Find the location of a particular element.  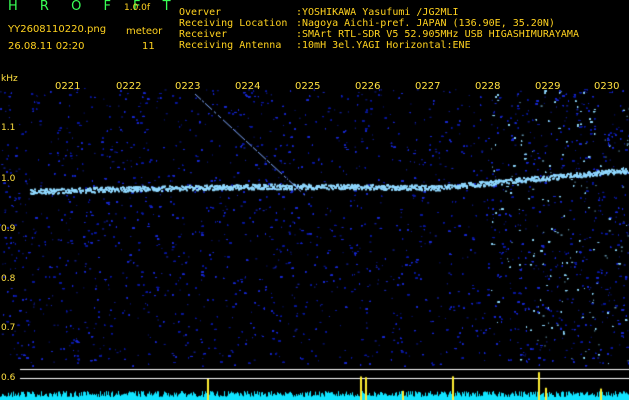

observer-row: Overver :YOSHIKAWA Yasufumi /JG2MLI is located at coordinates (379, 12).